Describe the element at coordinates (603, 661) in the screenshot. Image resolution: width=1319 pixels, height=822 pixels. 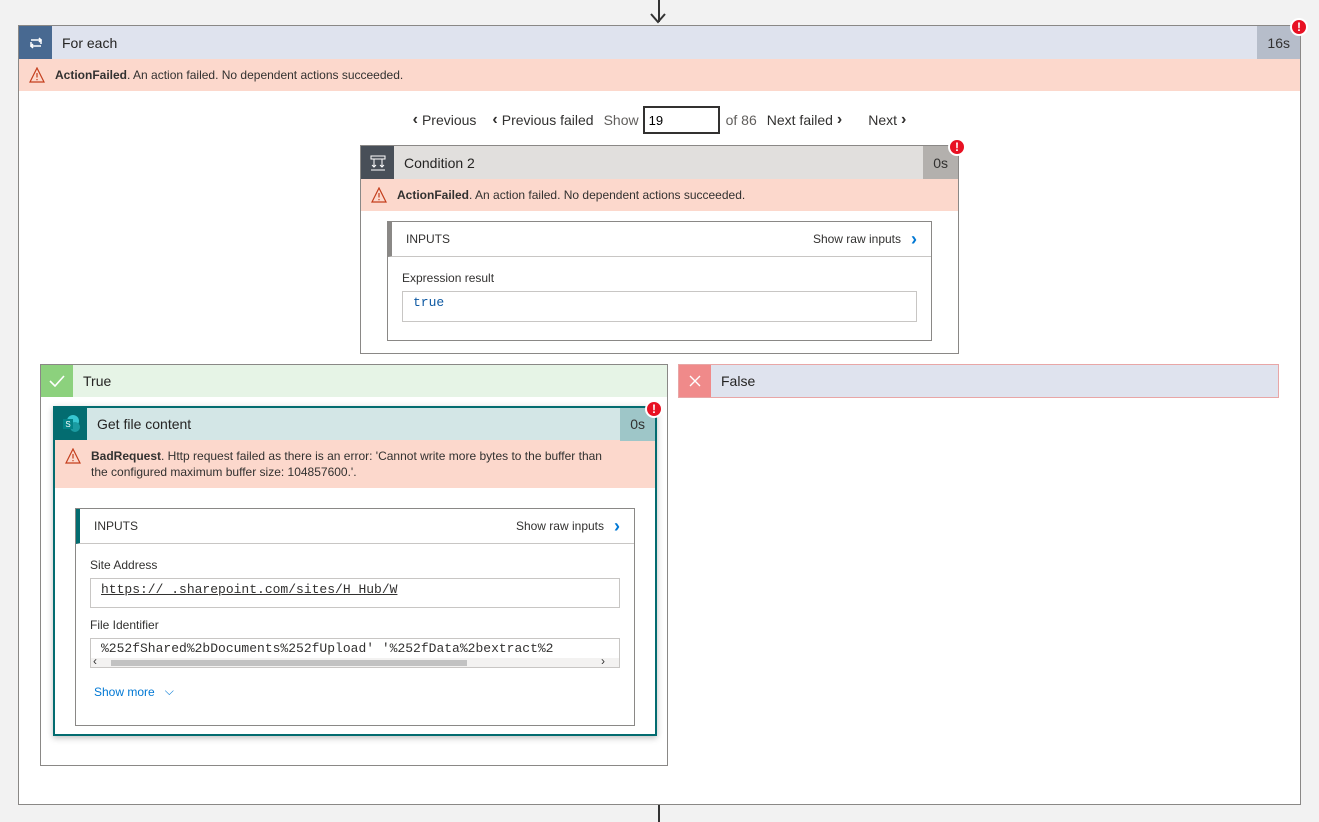
I see `scroll-right-icon: ›` at that location.